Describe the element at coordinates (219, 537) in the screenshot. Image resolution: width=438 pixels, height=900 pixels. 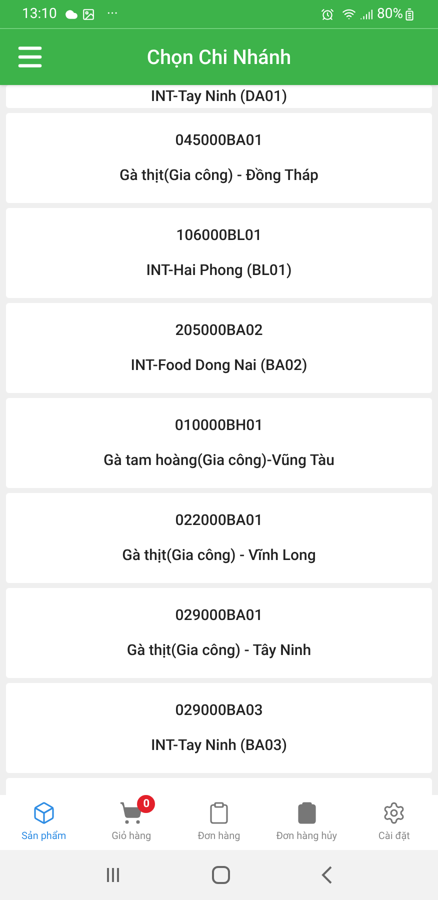
I see `branch-card: 022000BA01 Gà thịt(Gia công) - Vĩnh Long` at that location.